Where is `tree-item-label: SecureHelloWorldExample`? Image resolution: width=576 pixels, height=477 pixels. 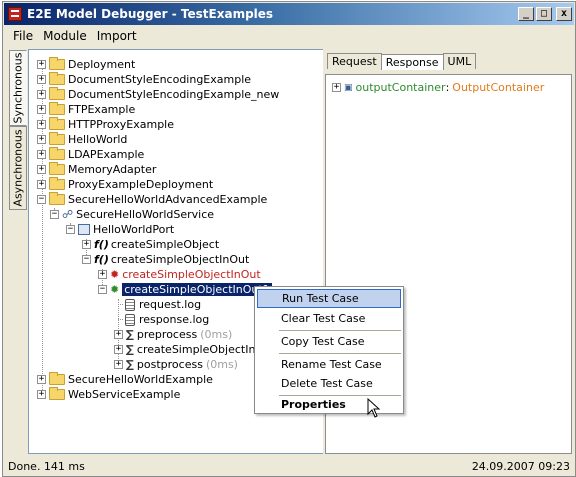 tree-item-label: SecureHelloWorldExample is located at coordinates (140, 379).